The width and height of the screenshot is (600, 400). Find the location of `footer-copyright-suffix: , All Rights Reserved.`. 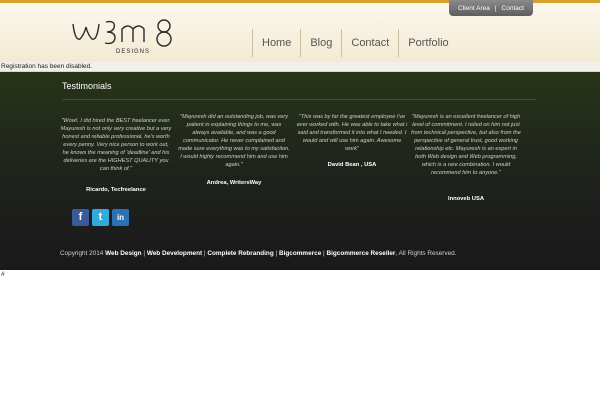

footer-copyright-suffix: , All Rights Reserved. is located at coordinates (426, 253).